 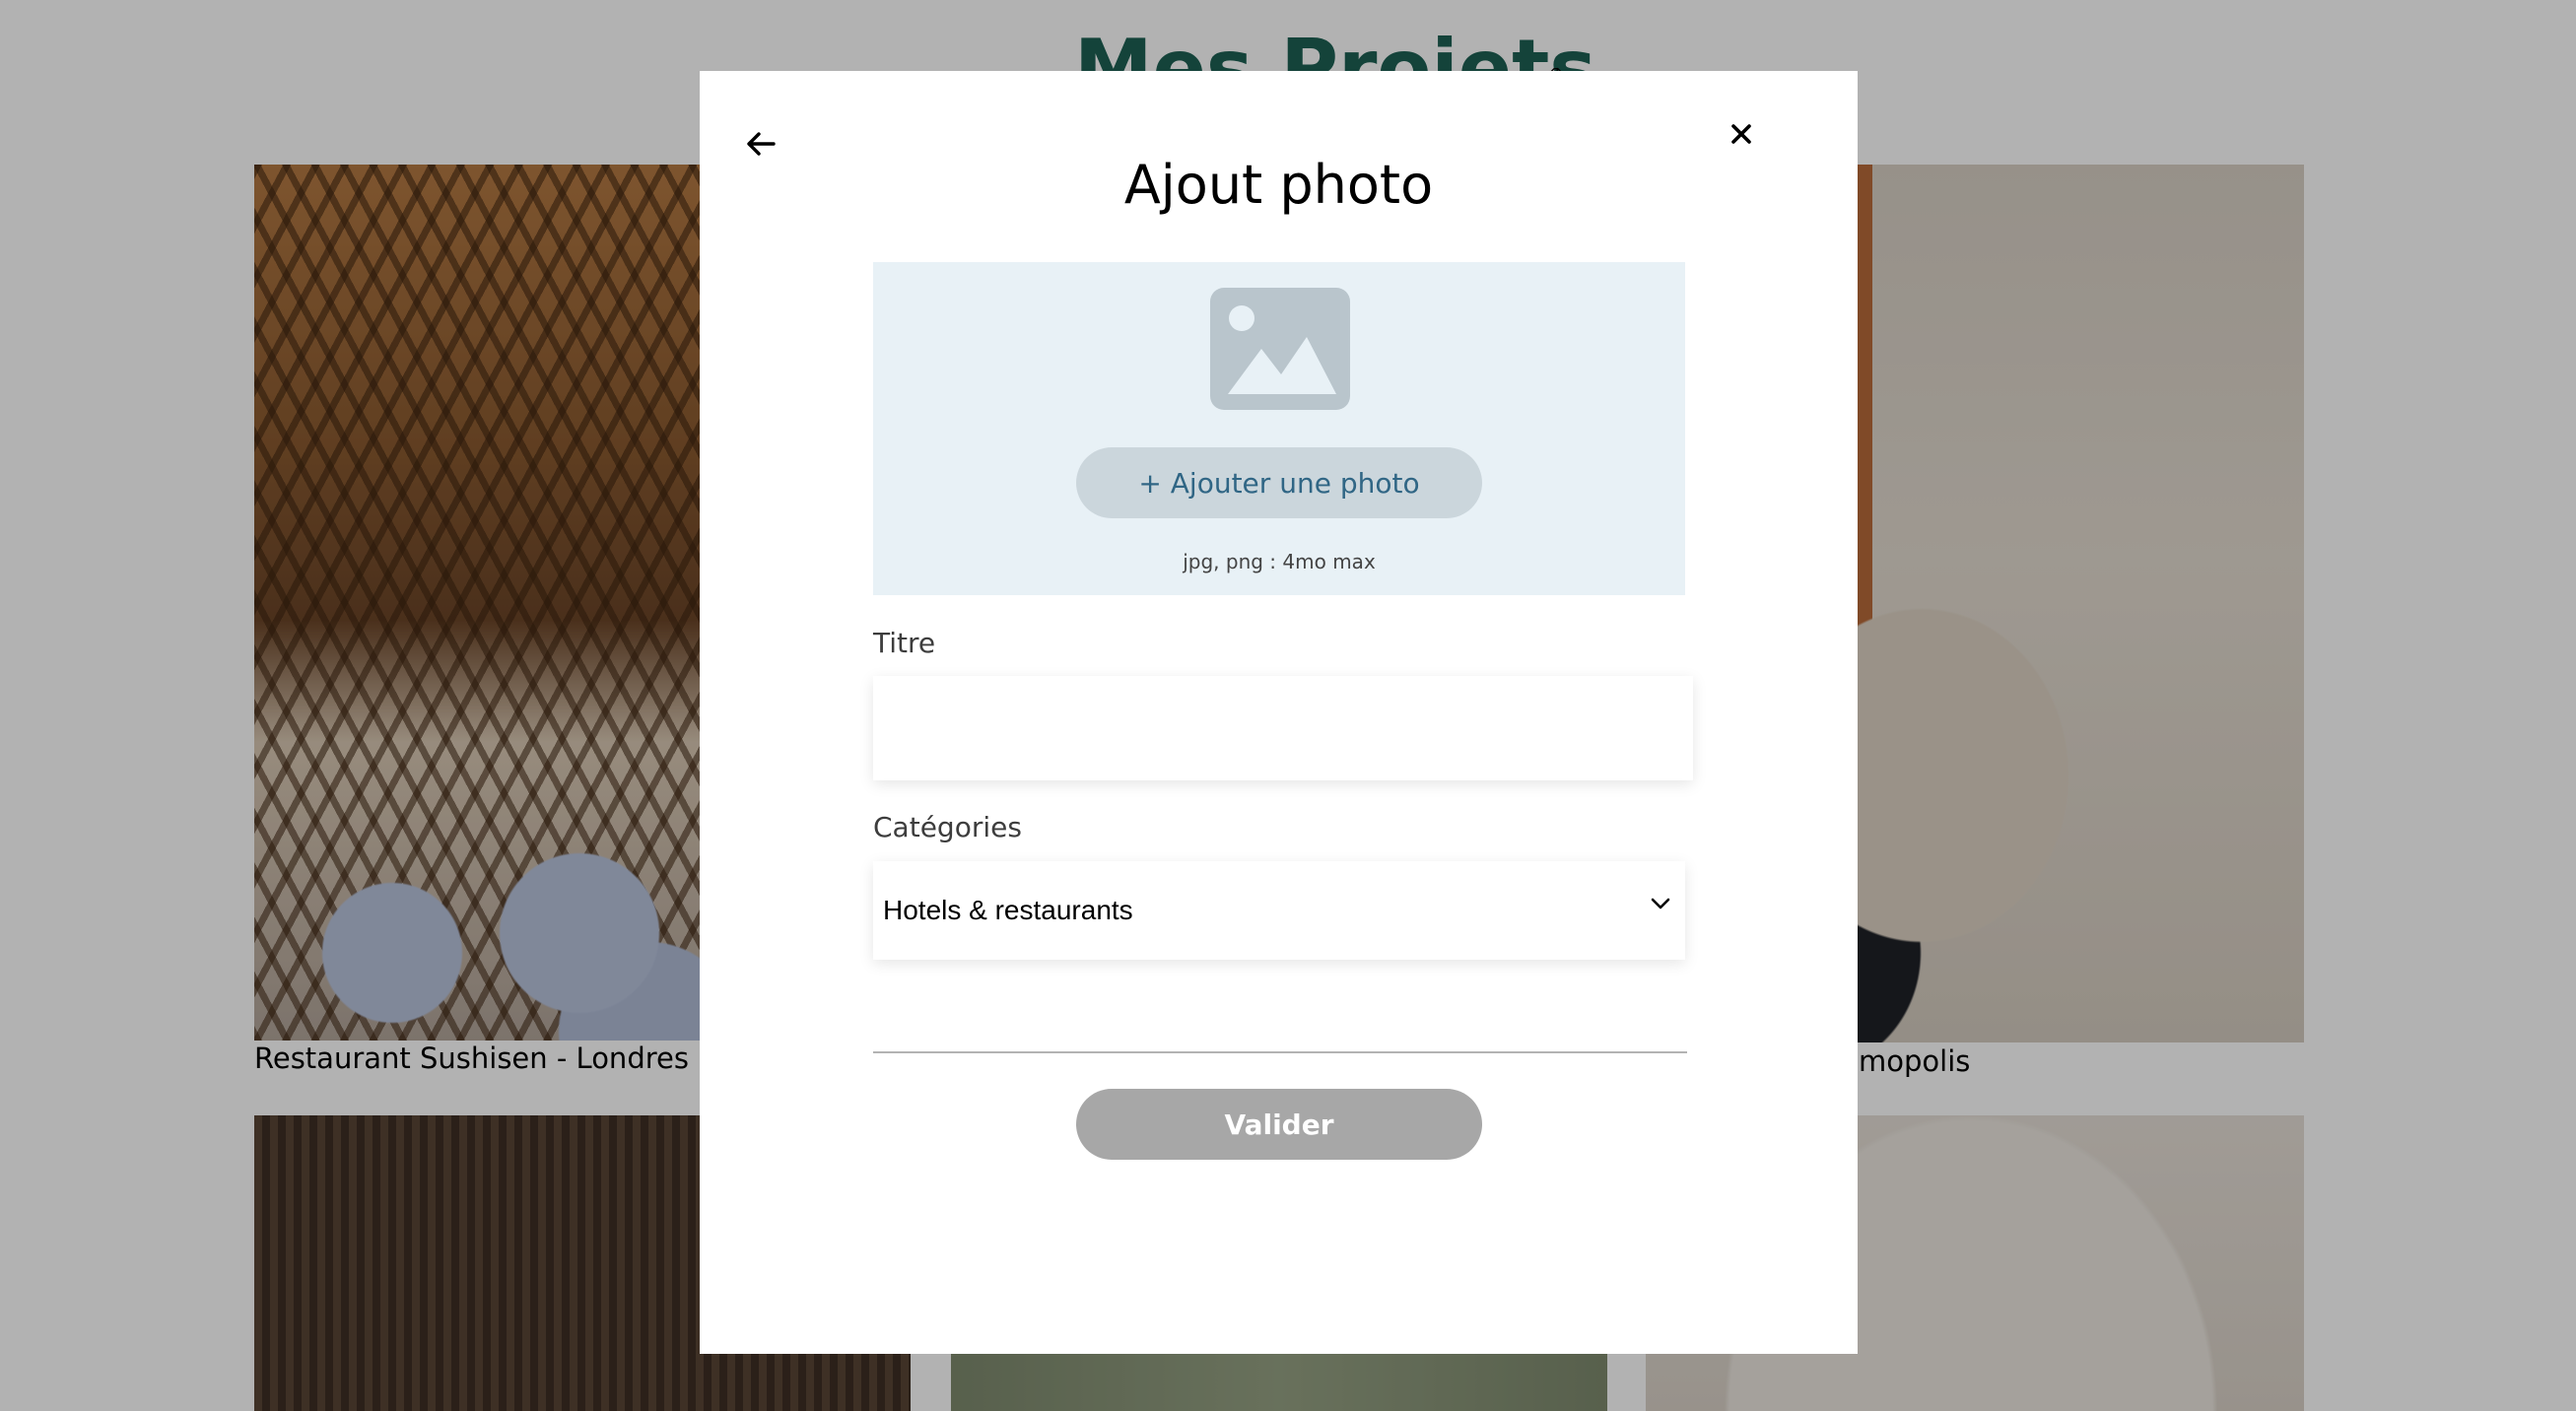 What do you see at coordinates (1660, 906) in the screenshot?
I see `chevron-down-icon` at bounding box center [1660, 906].